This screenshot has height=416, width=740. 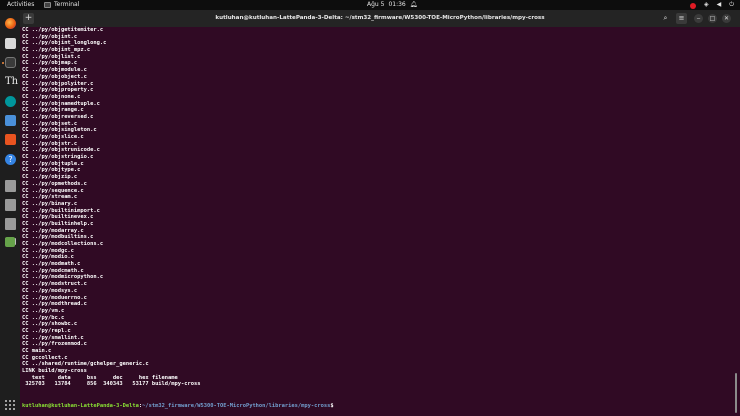 I want to click on time-label: 01:36, so click(x=397, y=4).